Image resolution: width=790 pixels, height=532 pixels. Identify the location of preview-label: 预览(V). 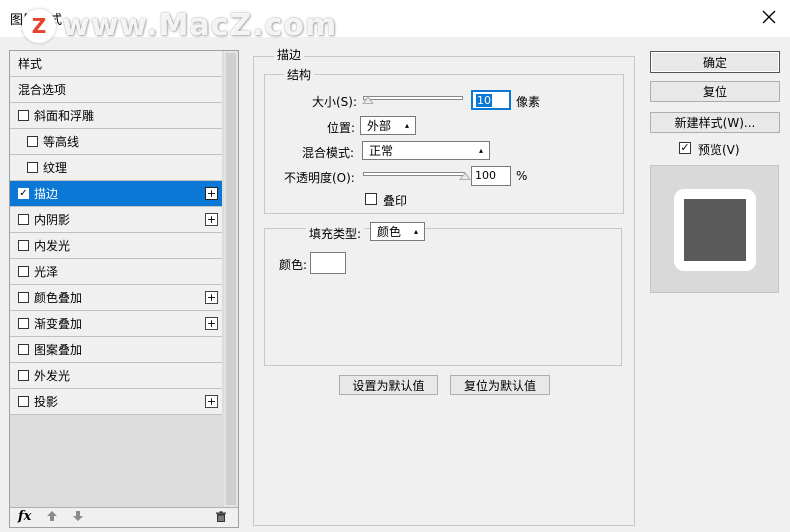
(719, 150).